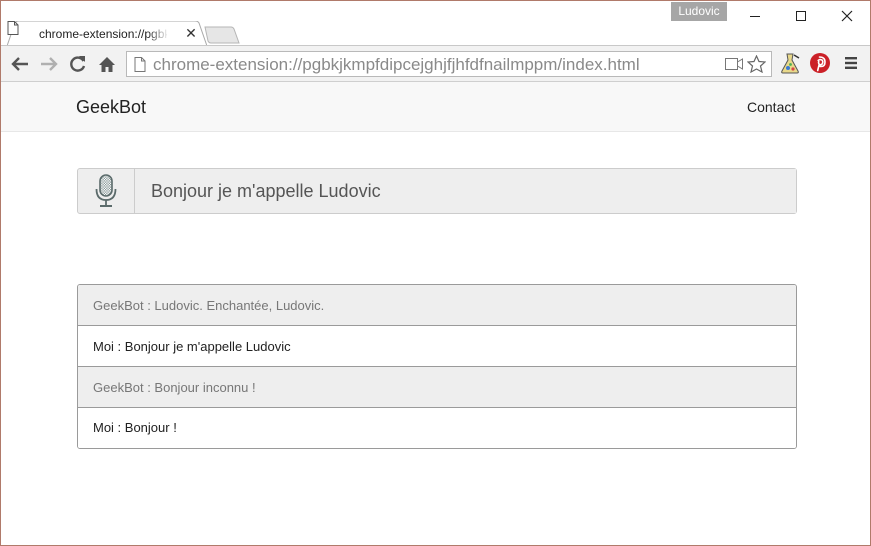 The image size is (871, 546). I want to click on contact-link: Contact, so click(771, 107).